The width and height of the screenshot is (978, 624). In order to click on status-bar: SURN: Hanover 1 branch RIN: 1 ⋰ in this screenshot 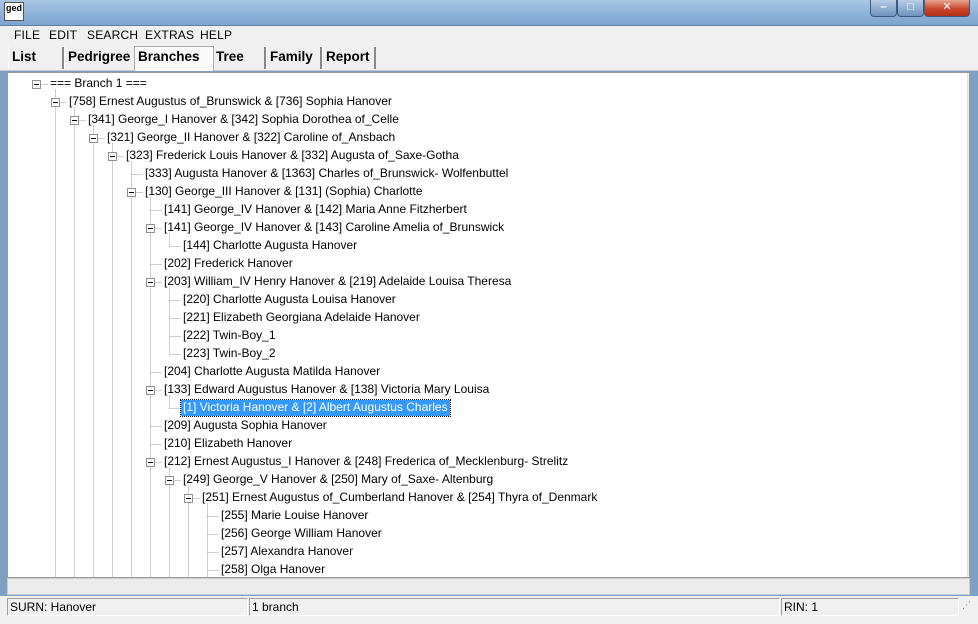, I will do `click(489, 610)`.